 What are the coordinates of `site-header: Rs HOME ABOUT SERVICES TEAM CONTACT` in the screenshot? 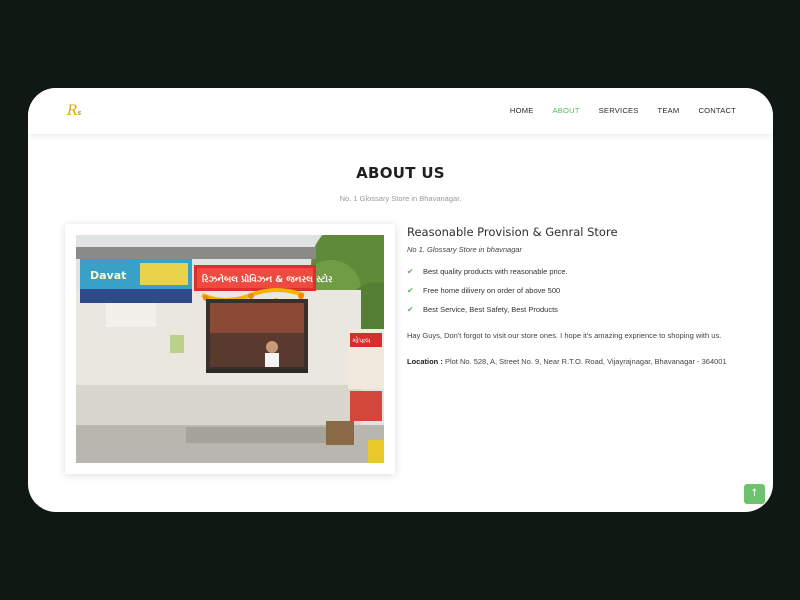 It's located at (400, 111).